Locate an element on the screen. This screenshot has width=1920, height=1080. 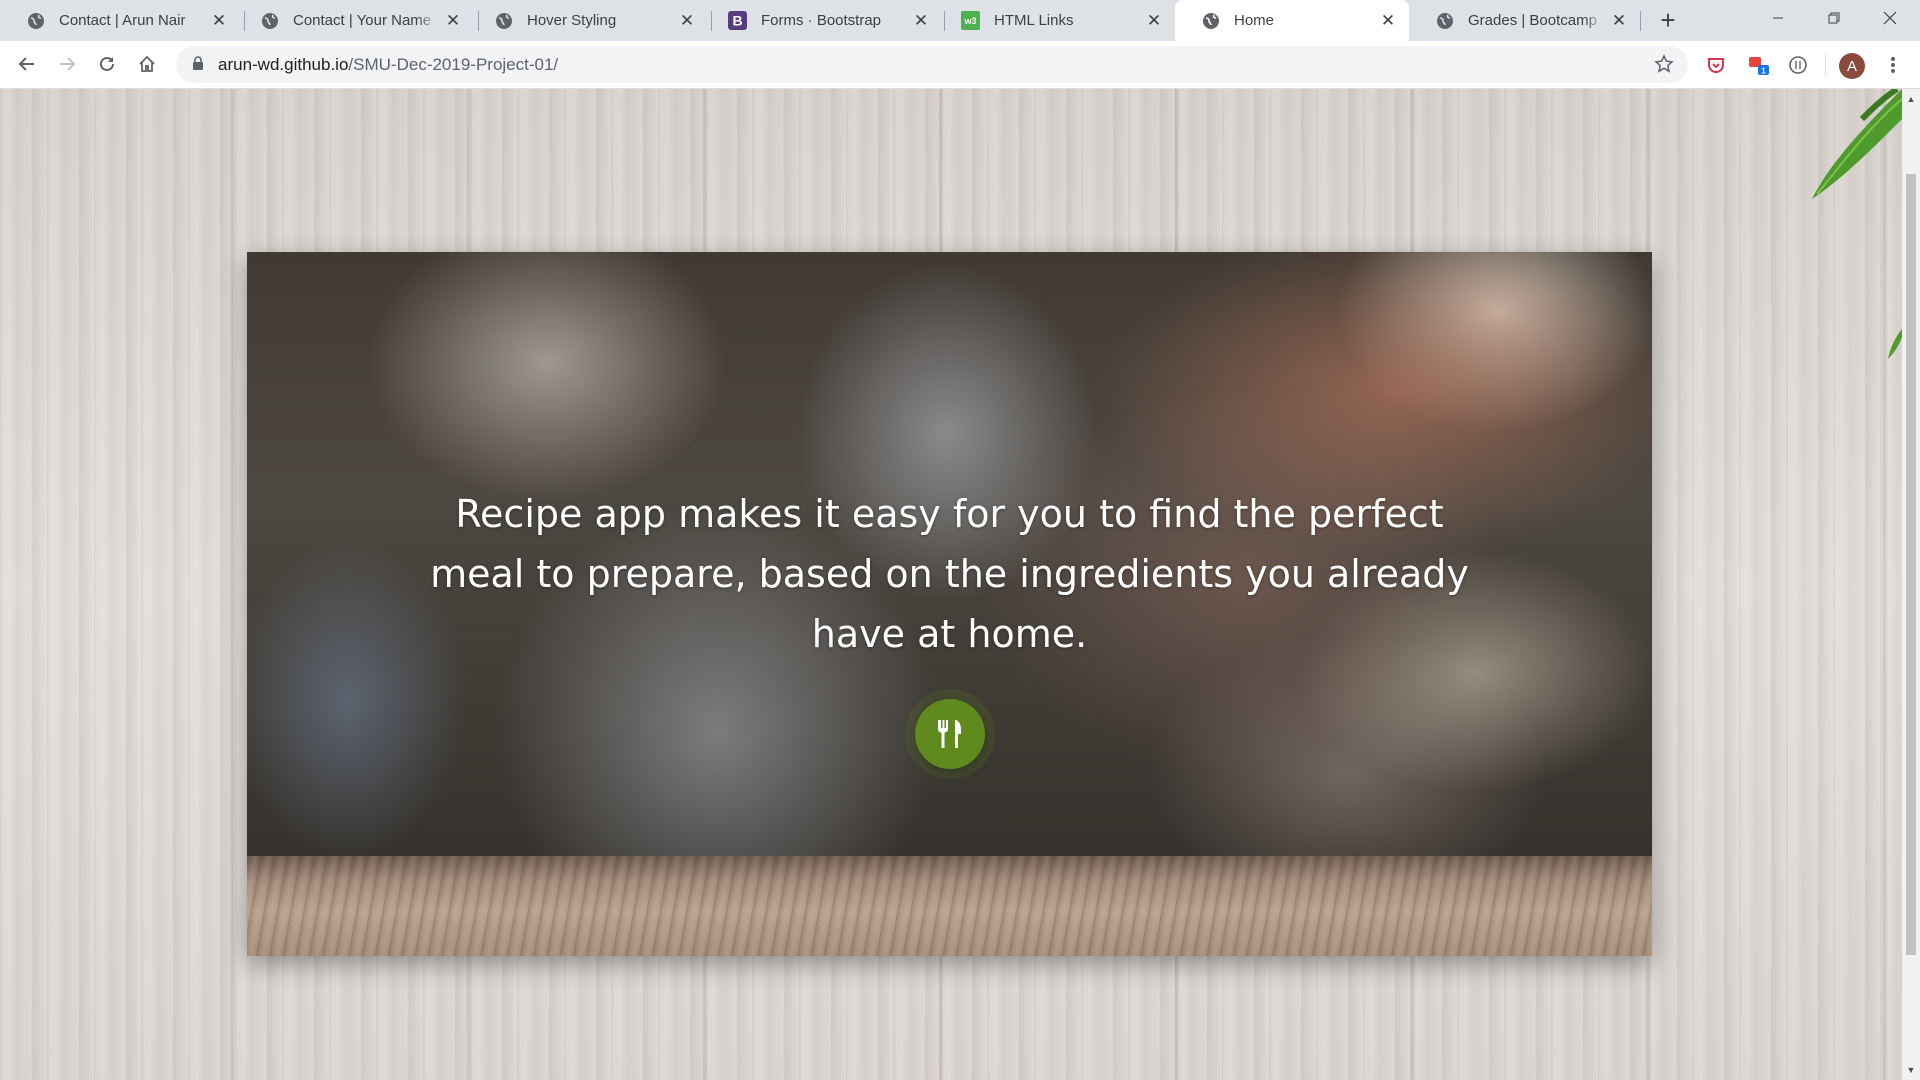
restore-icon is located at coordinates (1834, 18).